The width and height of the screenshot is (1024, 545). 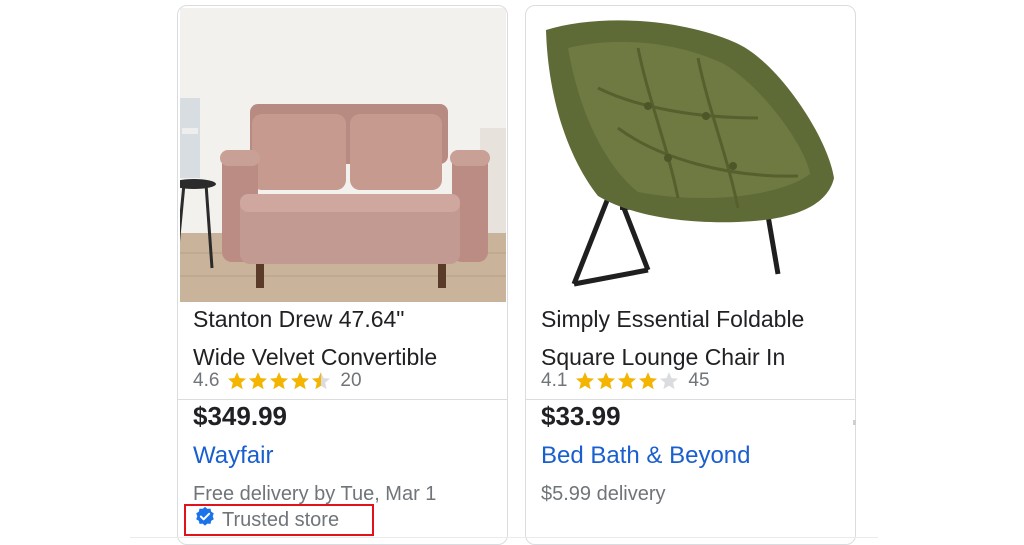 I want to click on product-price: $33.99, so click(x=581, y=416).